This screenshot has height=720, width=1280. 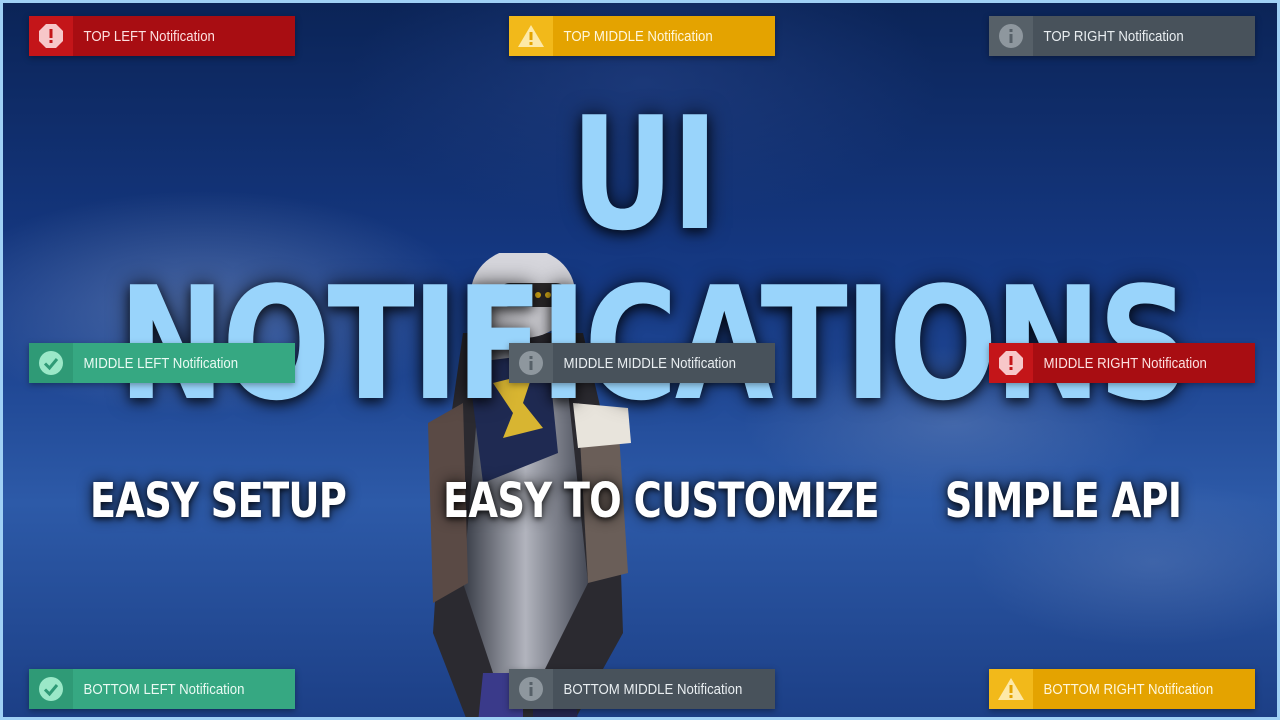 What do you see at coordinates (218, 501) in the screenshot?
I see `feature-easy-setup: EASY SETUP` at bounding box center [218, 501].